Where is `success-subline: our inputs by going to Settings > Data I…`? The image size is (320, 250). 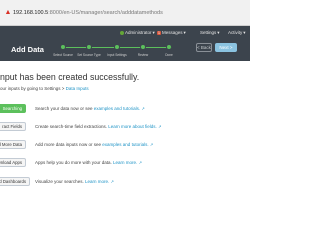
success-subline: our inputs by going to Settings > Data I… is located at coordinates (44, 88).